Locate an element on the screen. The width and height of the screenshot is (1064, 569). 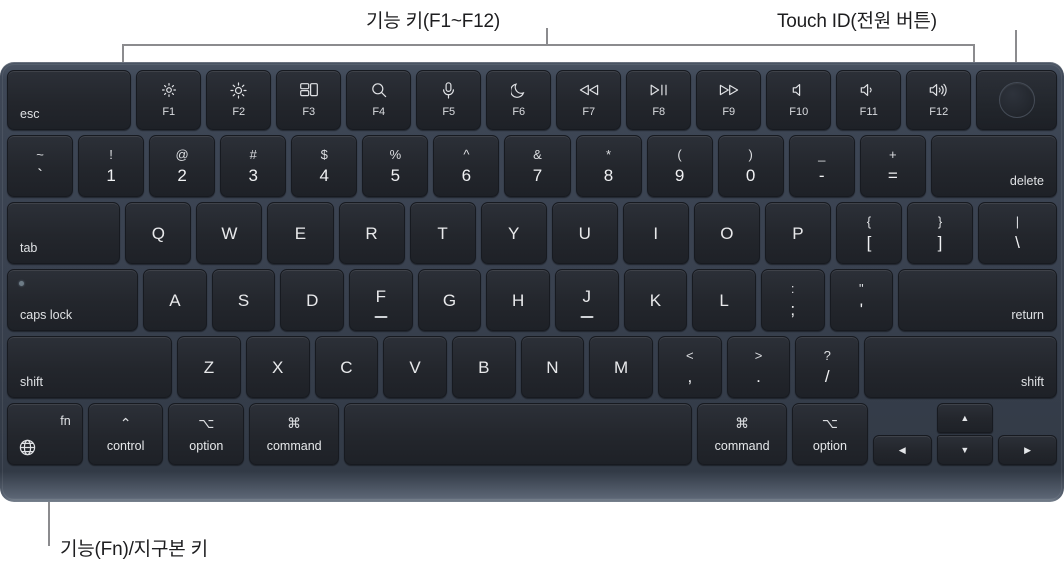
key-k: K is located at coordinates (655, 300).